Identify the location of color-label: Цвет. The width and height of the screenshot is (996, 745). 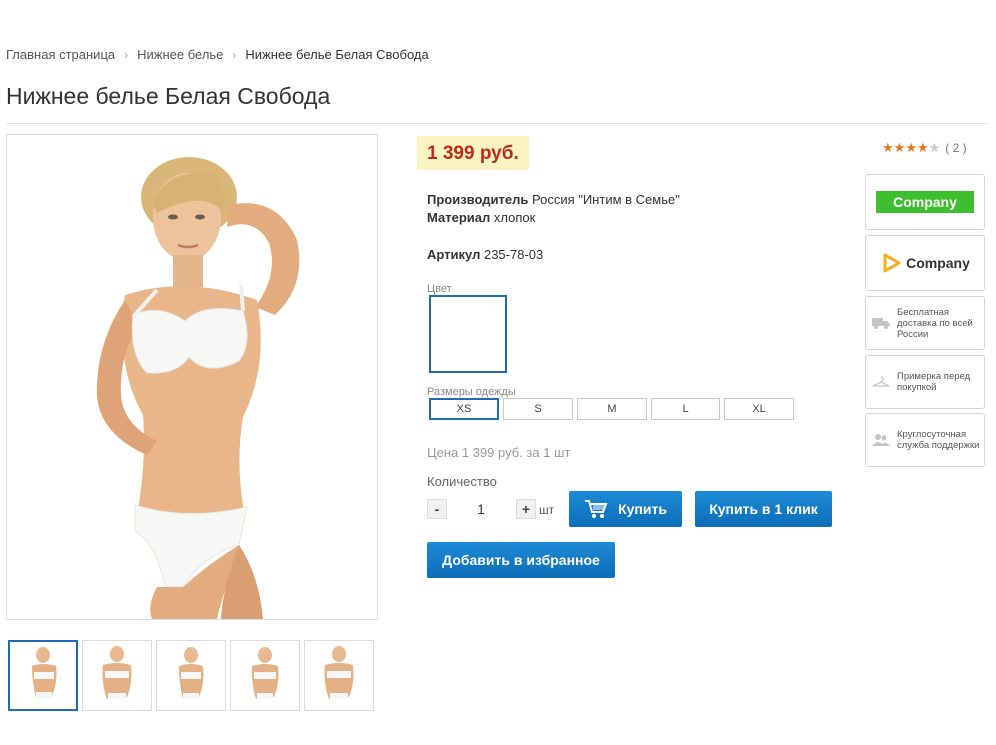
(439, 289).